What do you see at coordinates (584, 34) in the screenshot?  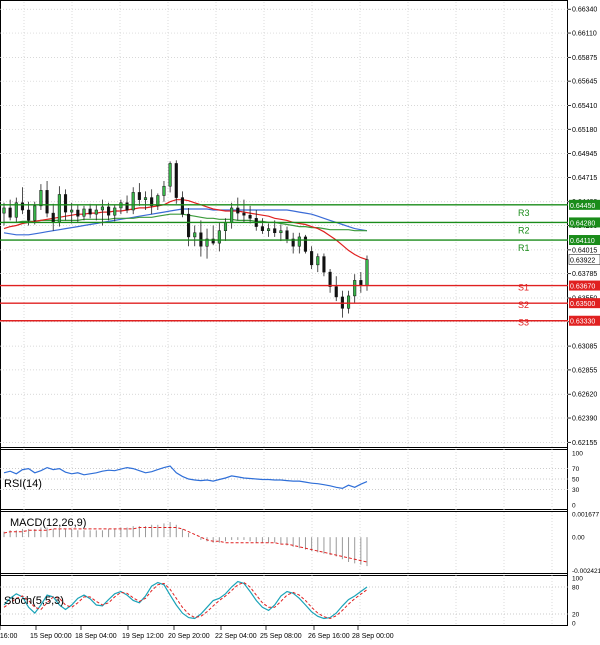 I see `y-tick-label: 0.66110` at bounding box center [584, 34].